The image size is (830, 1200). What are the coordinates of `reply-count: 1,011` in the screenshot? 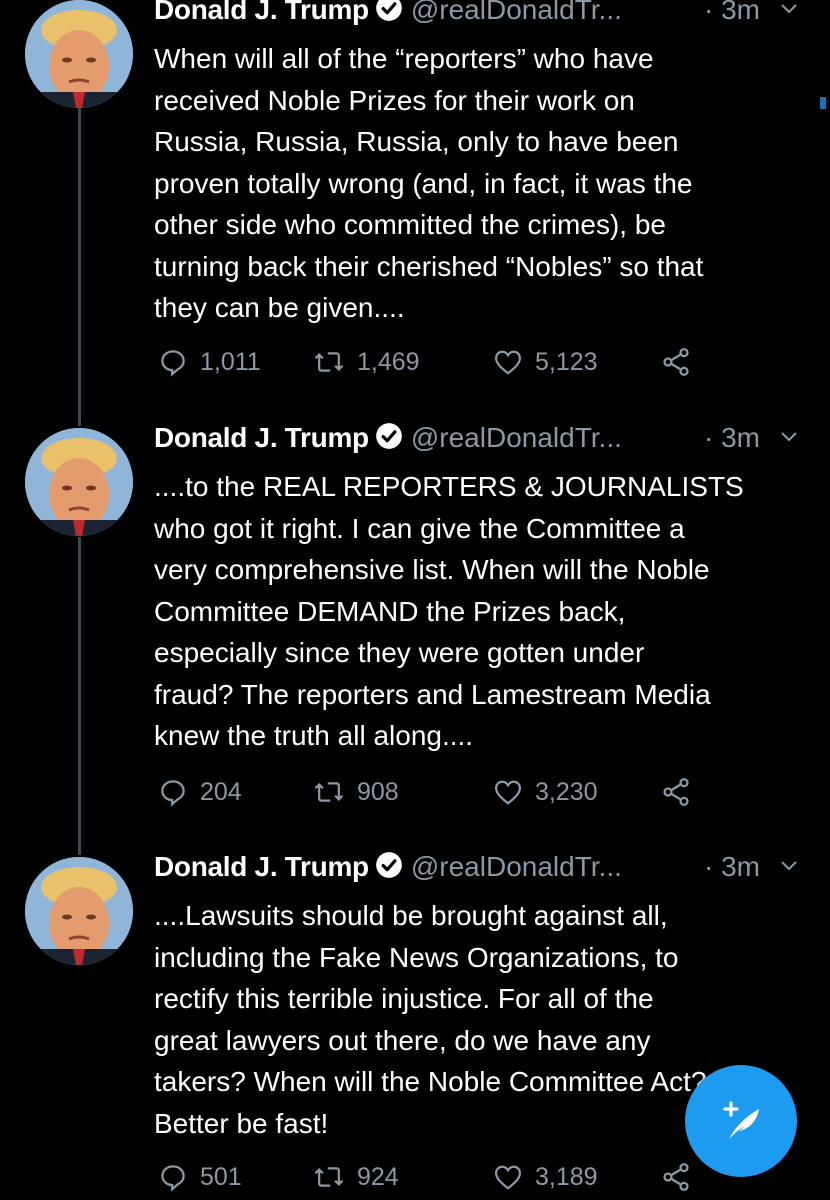 It's located at (230, 361).